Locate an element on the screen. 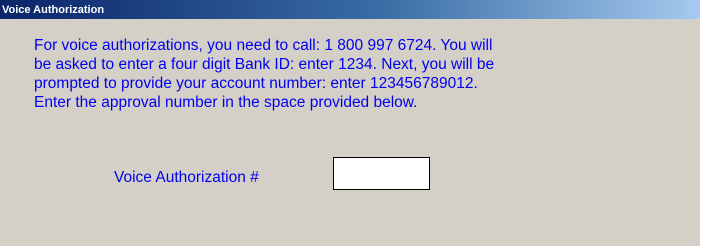 Image resolution: width=707 pixels, height=246 pixels. voice-authorization-input is located at coordinates (381, 173).